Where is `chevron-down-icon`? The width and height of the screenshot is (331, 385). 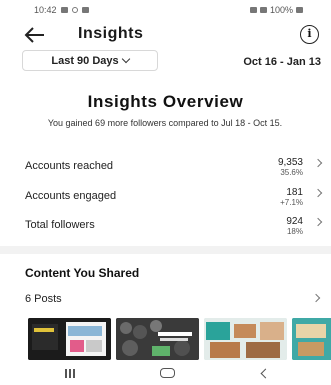
chevron-down-icon is located at coordinates (125, 59).